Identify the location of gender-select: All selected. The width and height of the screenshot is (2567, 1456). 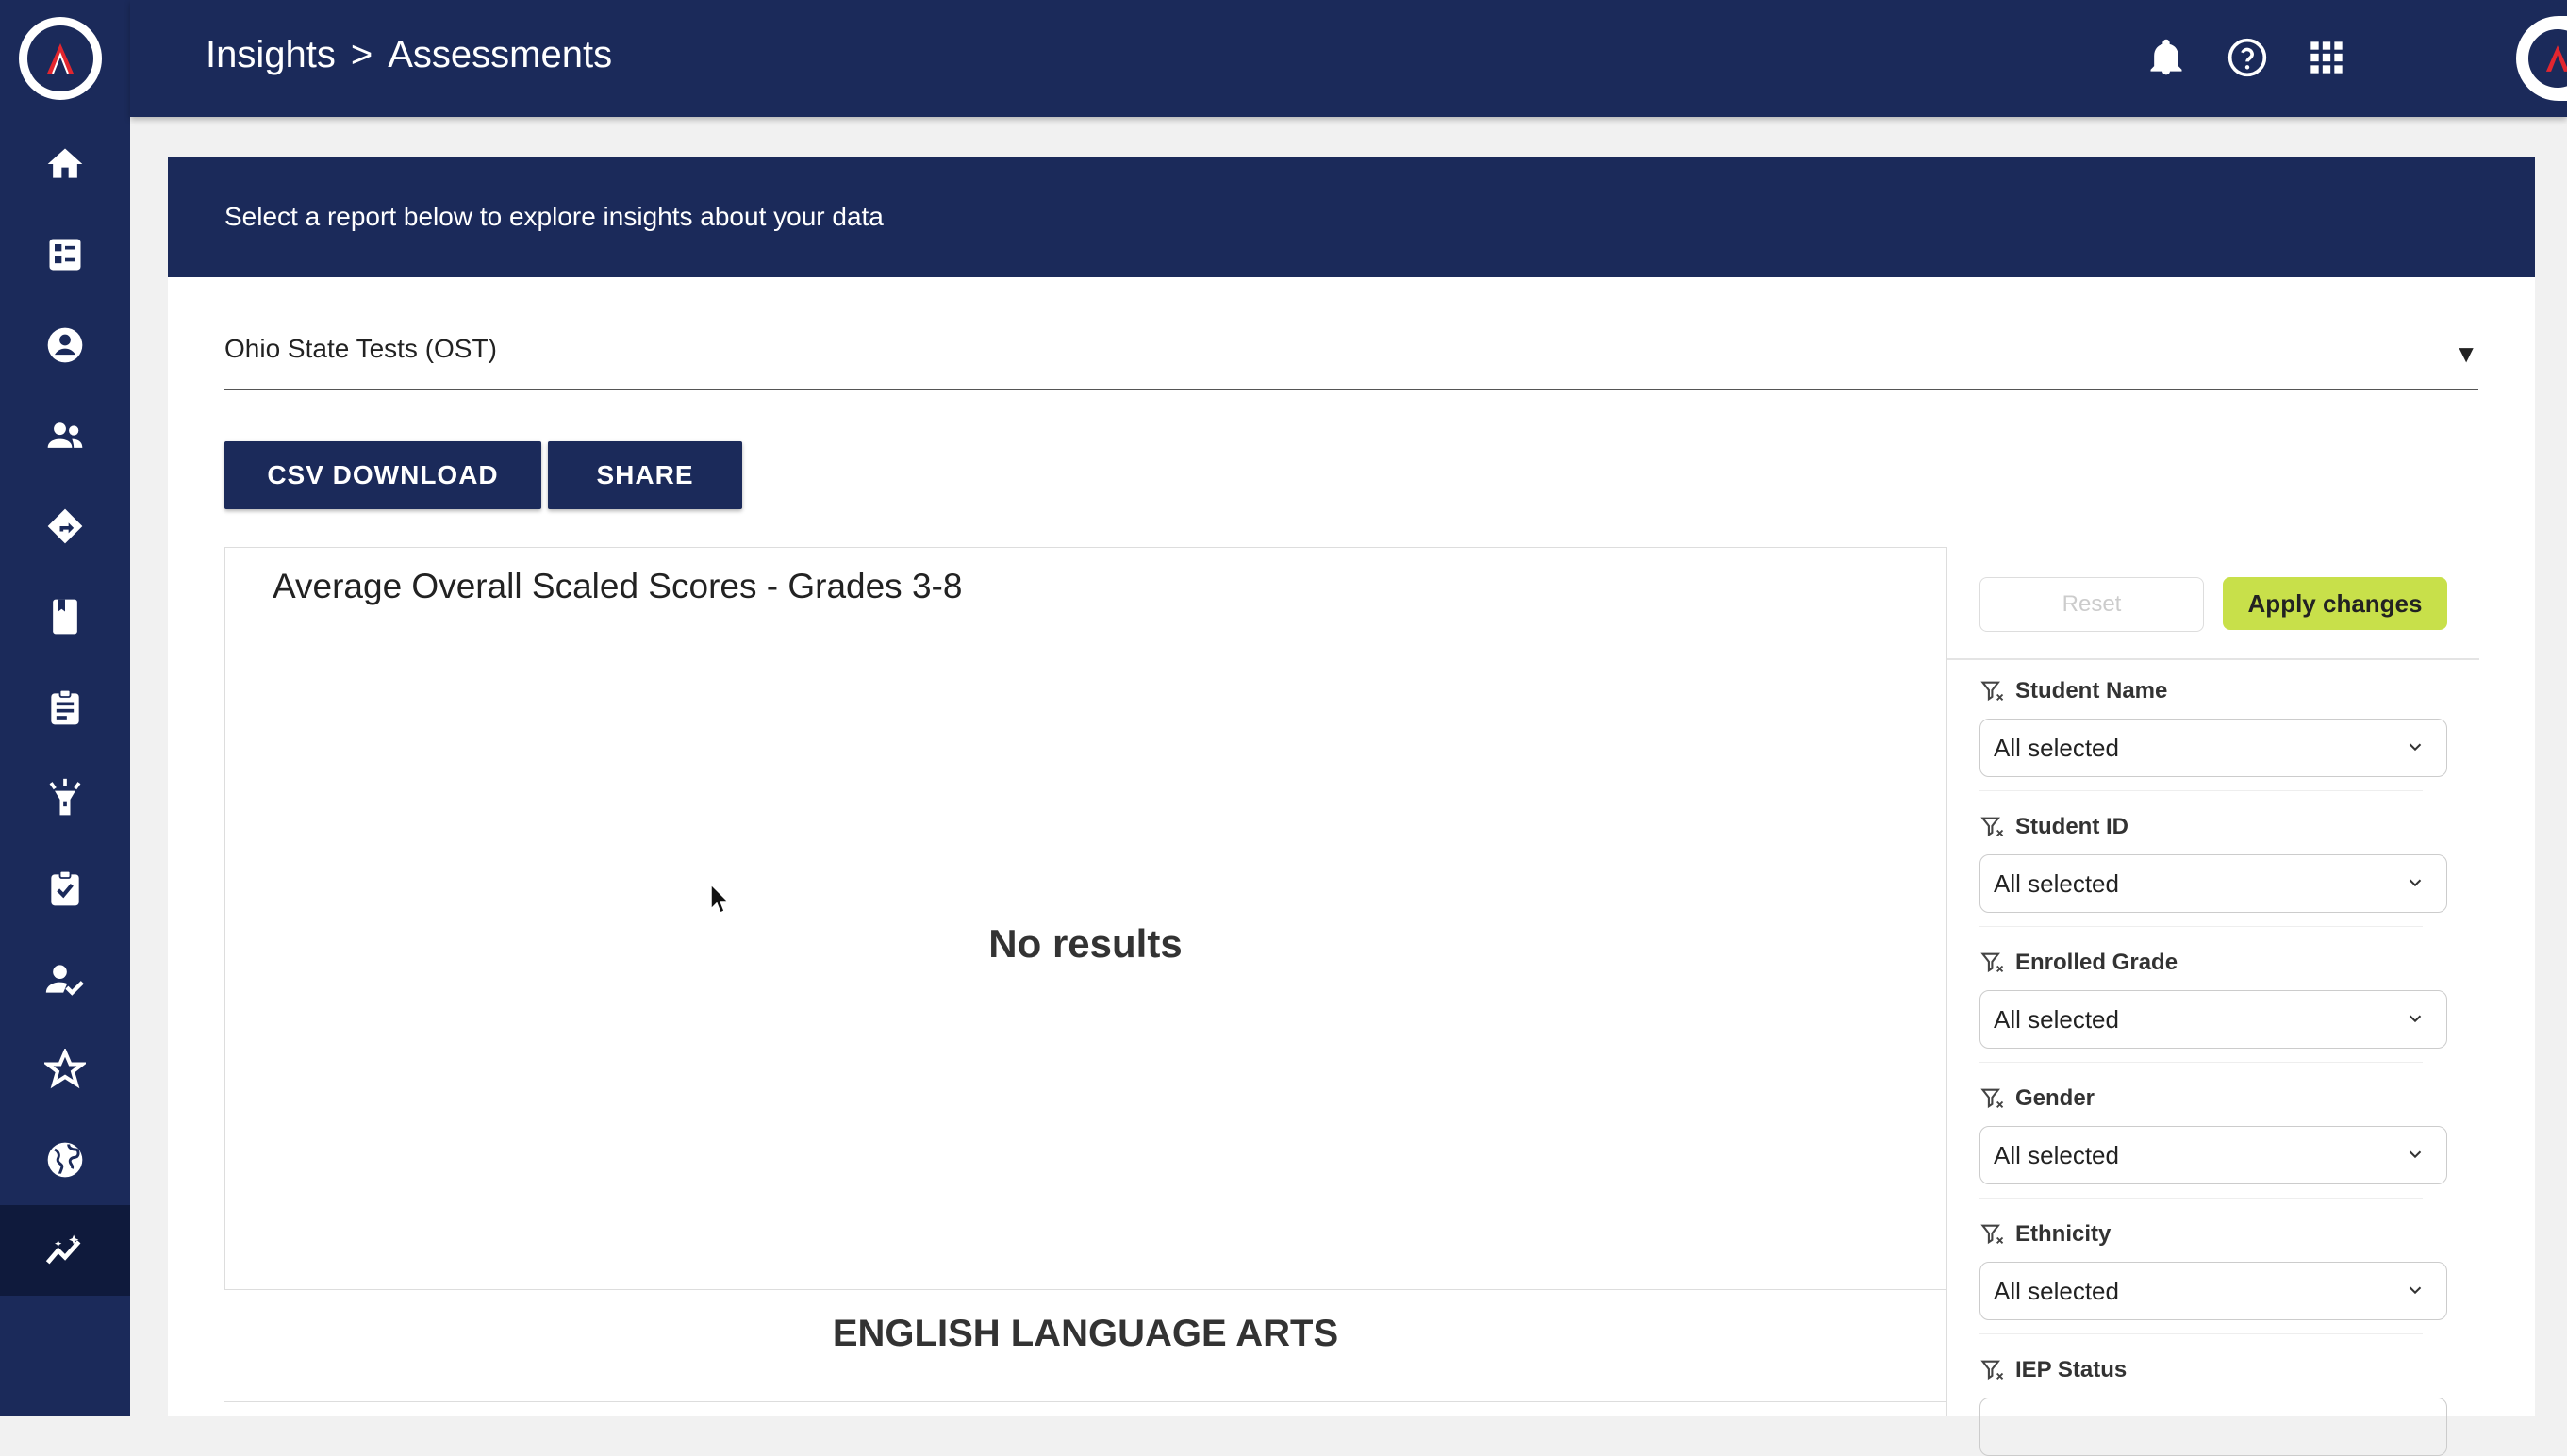
(2213, 1155).